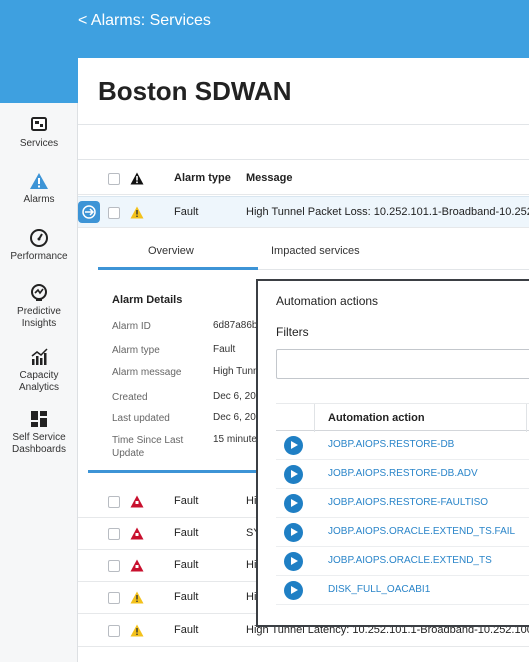 The height and width of the screenshot is (662, 529). I want to click on sidebar-item-alarms: Alarms, so click(39, 188).